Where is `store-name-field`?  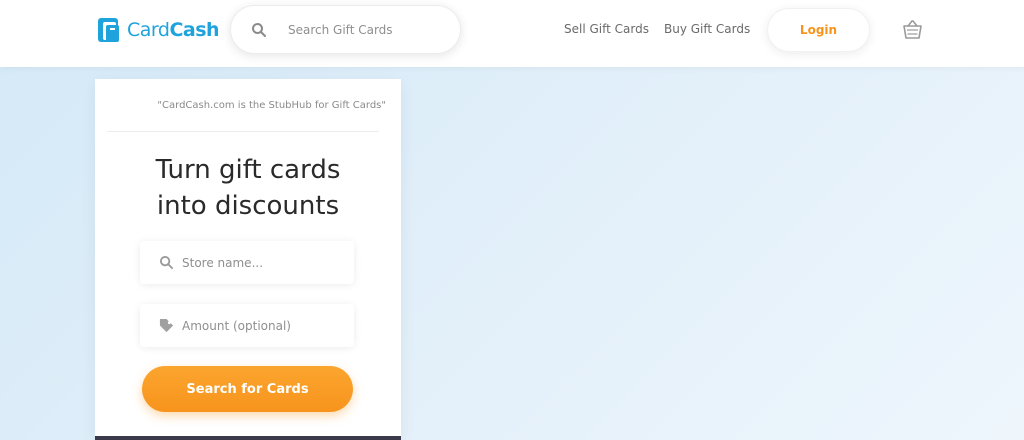 store-name-field is located at coordinates (247, 262).